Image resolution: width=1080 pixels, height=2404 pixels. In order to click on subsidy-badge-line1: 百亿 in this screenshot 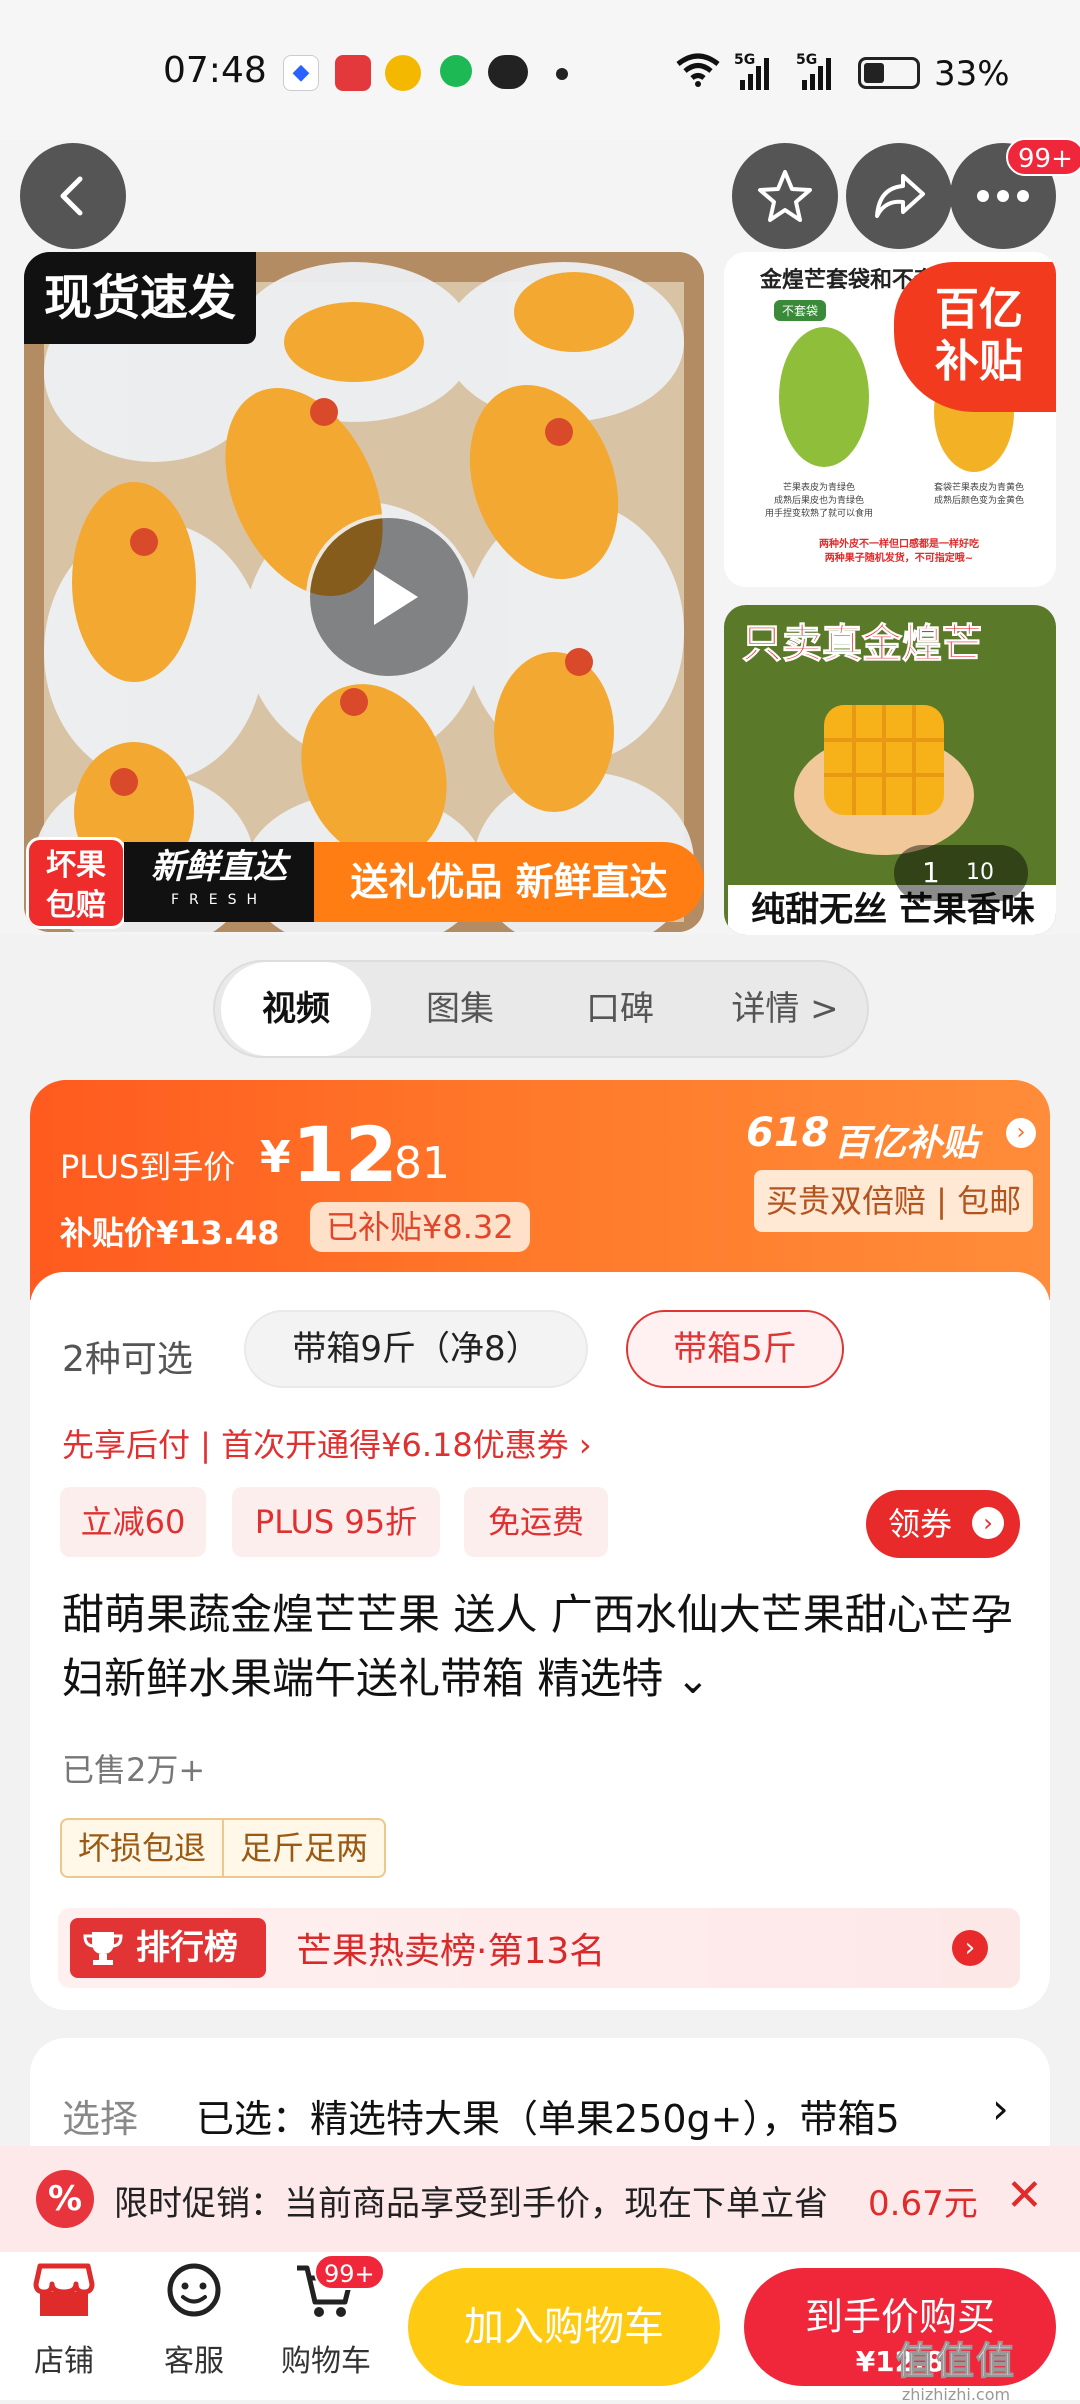, I will do `click(979, 309)`.